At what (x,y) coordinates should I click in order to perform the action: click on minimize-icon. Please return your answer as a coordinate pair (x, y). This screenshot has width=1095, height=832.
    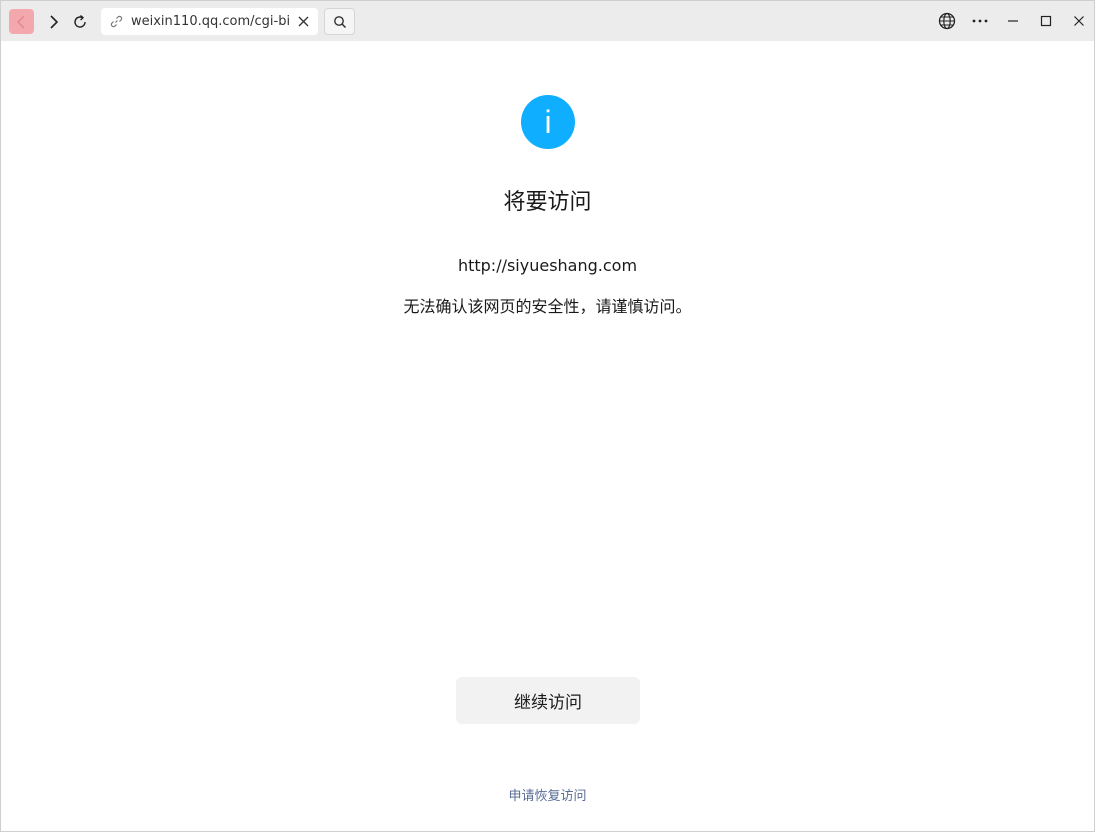
    Looking at the image, I should click on (1013, 21).